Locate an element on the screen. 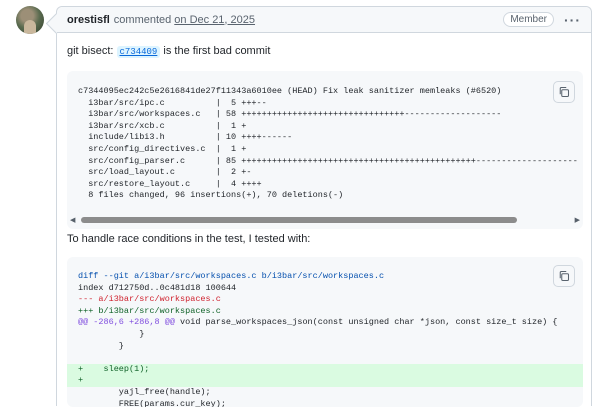 This screenshot has width=600, height=407. code-line: src/config_directives.c | 1 + is located at coordinates (162, 148).